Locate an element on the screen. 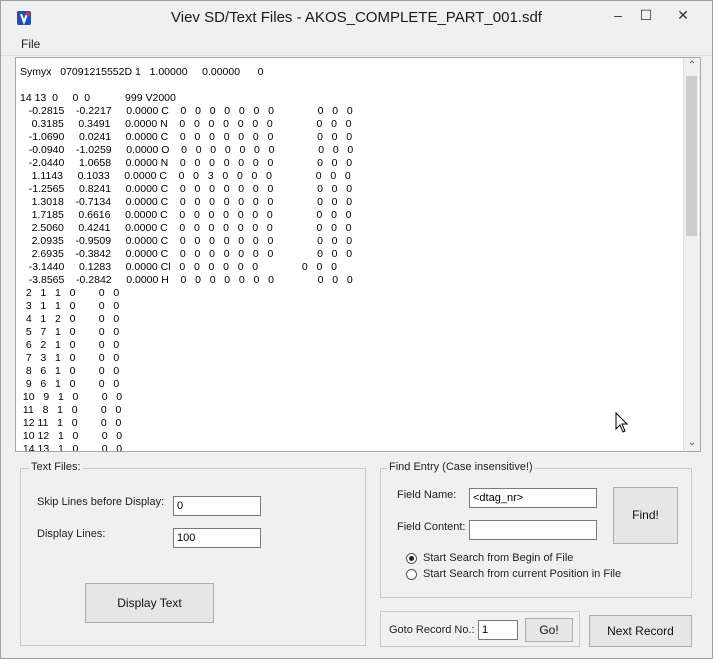 The height and width of the screenshot is (659, 713). goto-record-label: Goto Record No.: is located at coordinates (432, 630).